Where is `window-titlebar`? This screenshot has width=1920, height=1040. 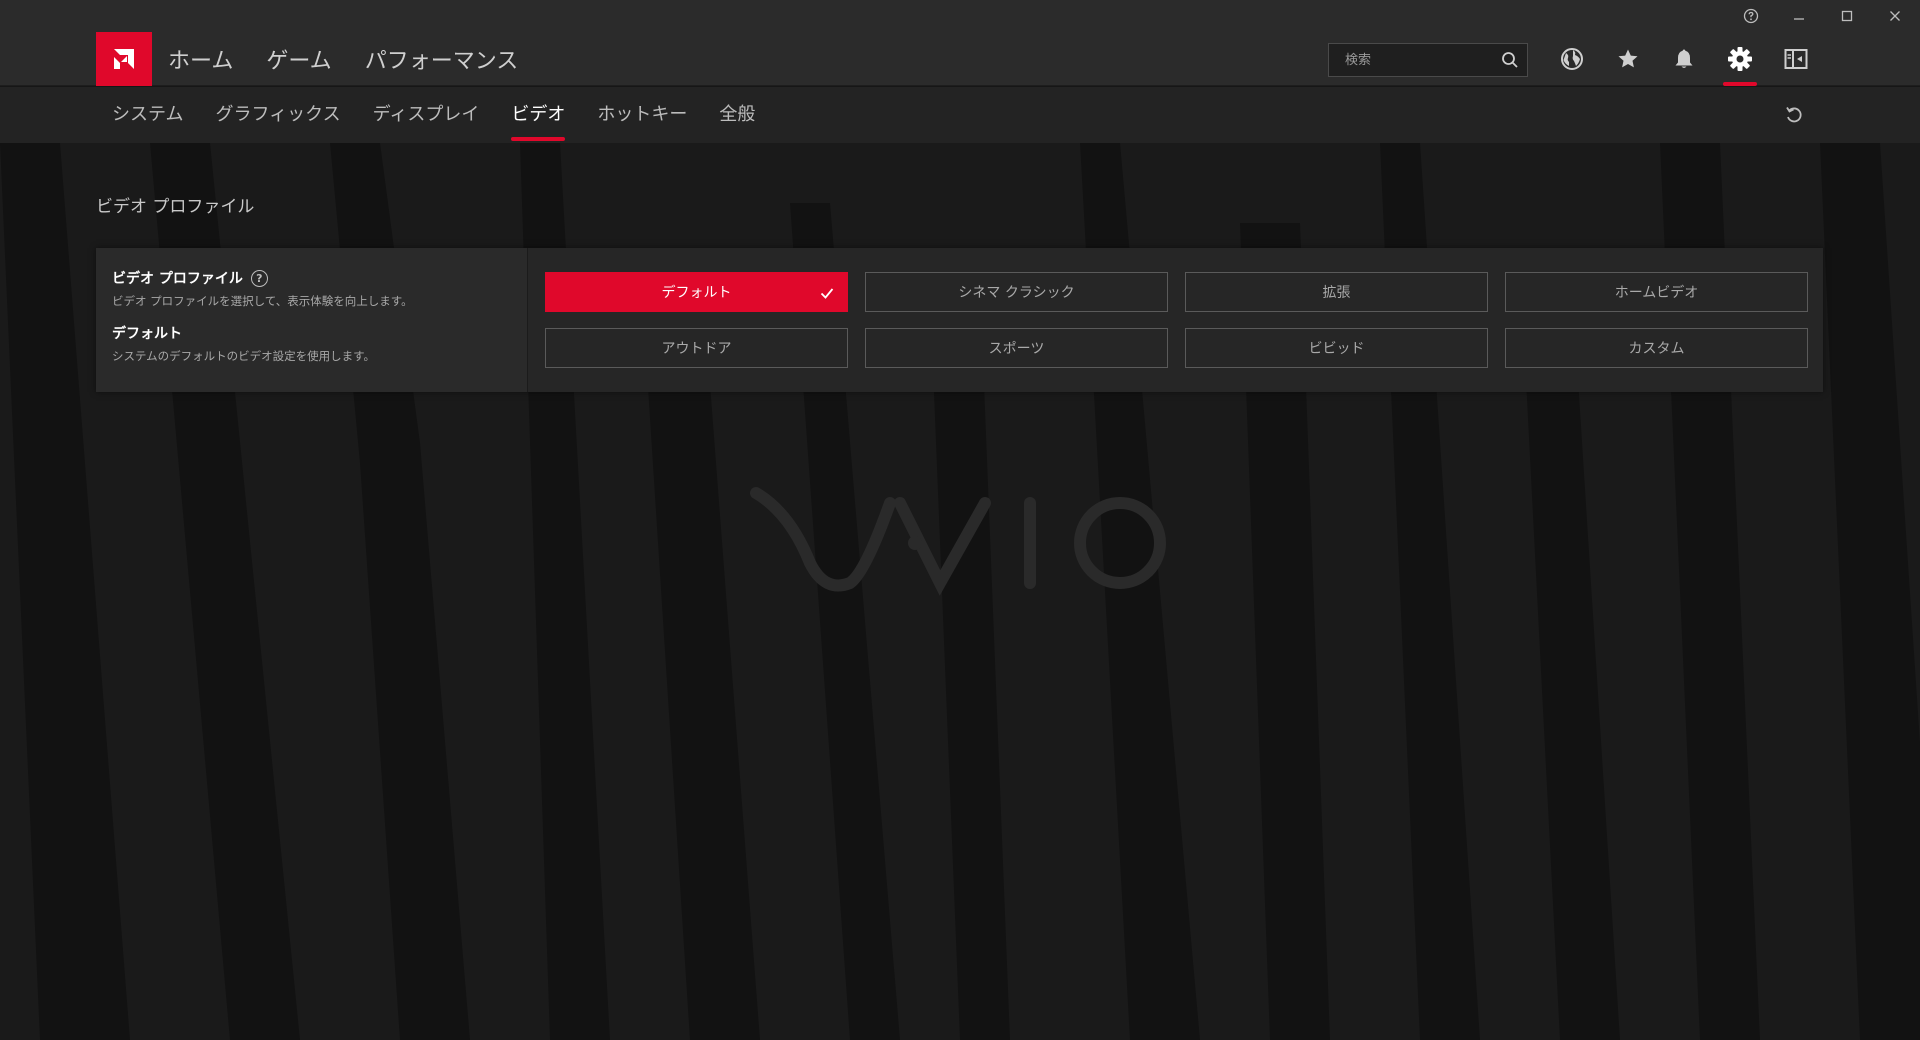 window-titlebar is located at coordinates (960, 16).